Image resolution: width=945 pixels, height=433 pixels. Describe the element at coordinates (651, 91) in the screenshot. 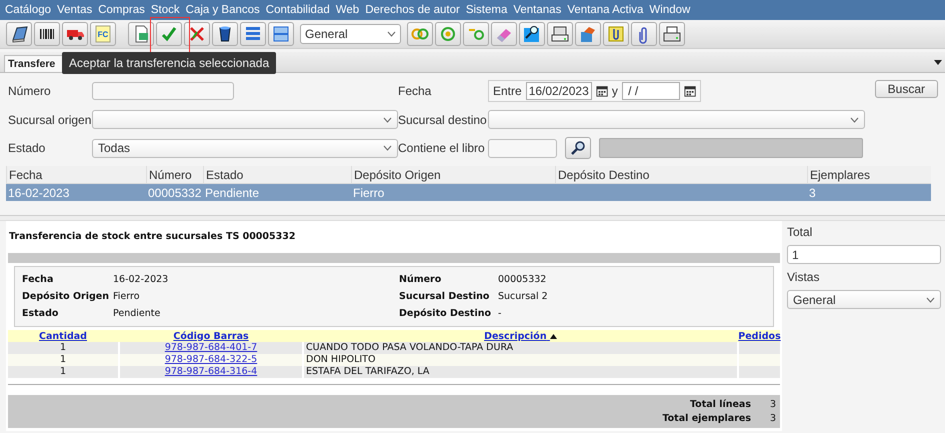

I see `date-field: / /` at that location.